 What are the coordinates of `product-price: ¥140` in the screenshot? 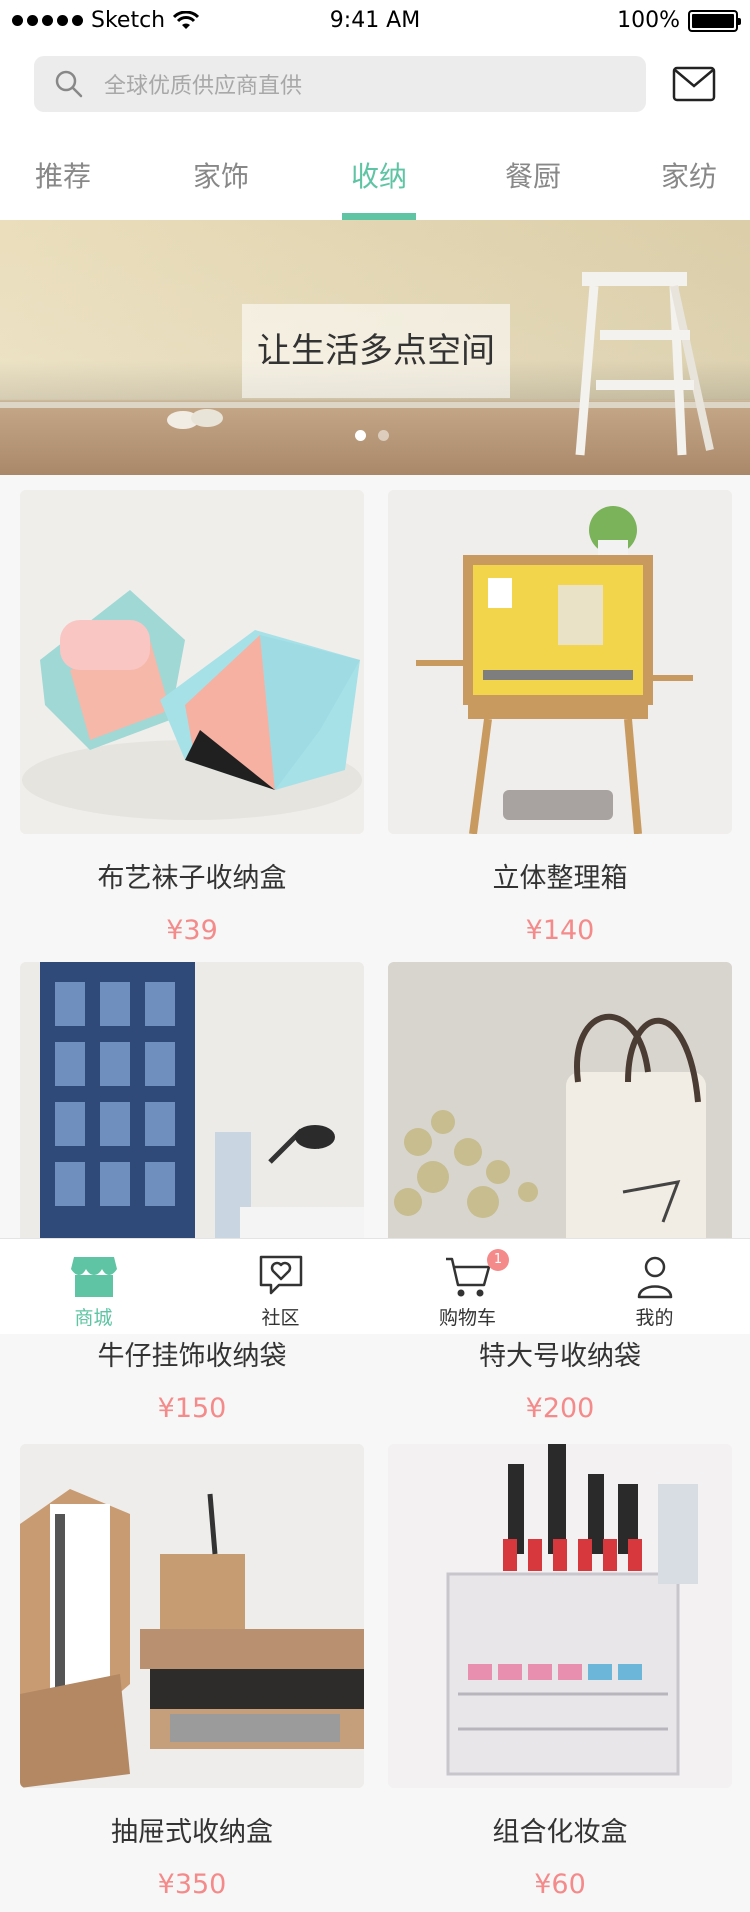 It's located at (560, 930).